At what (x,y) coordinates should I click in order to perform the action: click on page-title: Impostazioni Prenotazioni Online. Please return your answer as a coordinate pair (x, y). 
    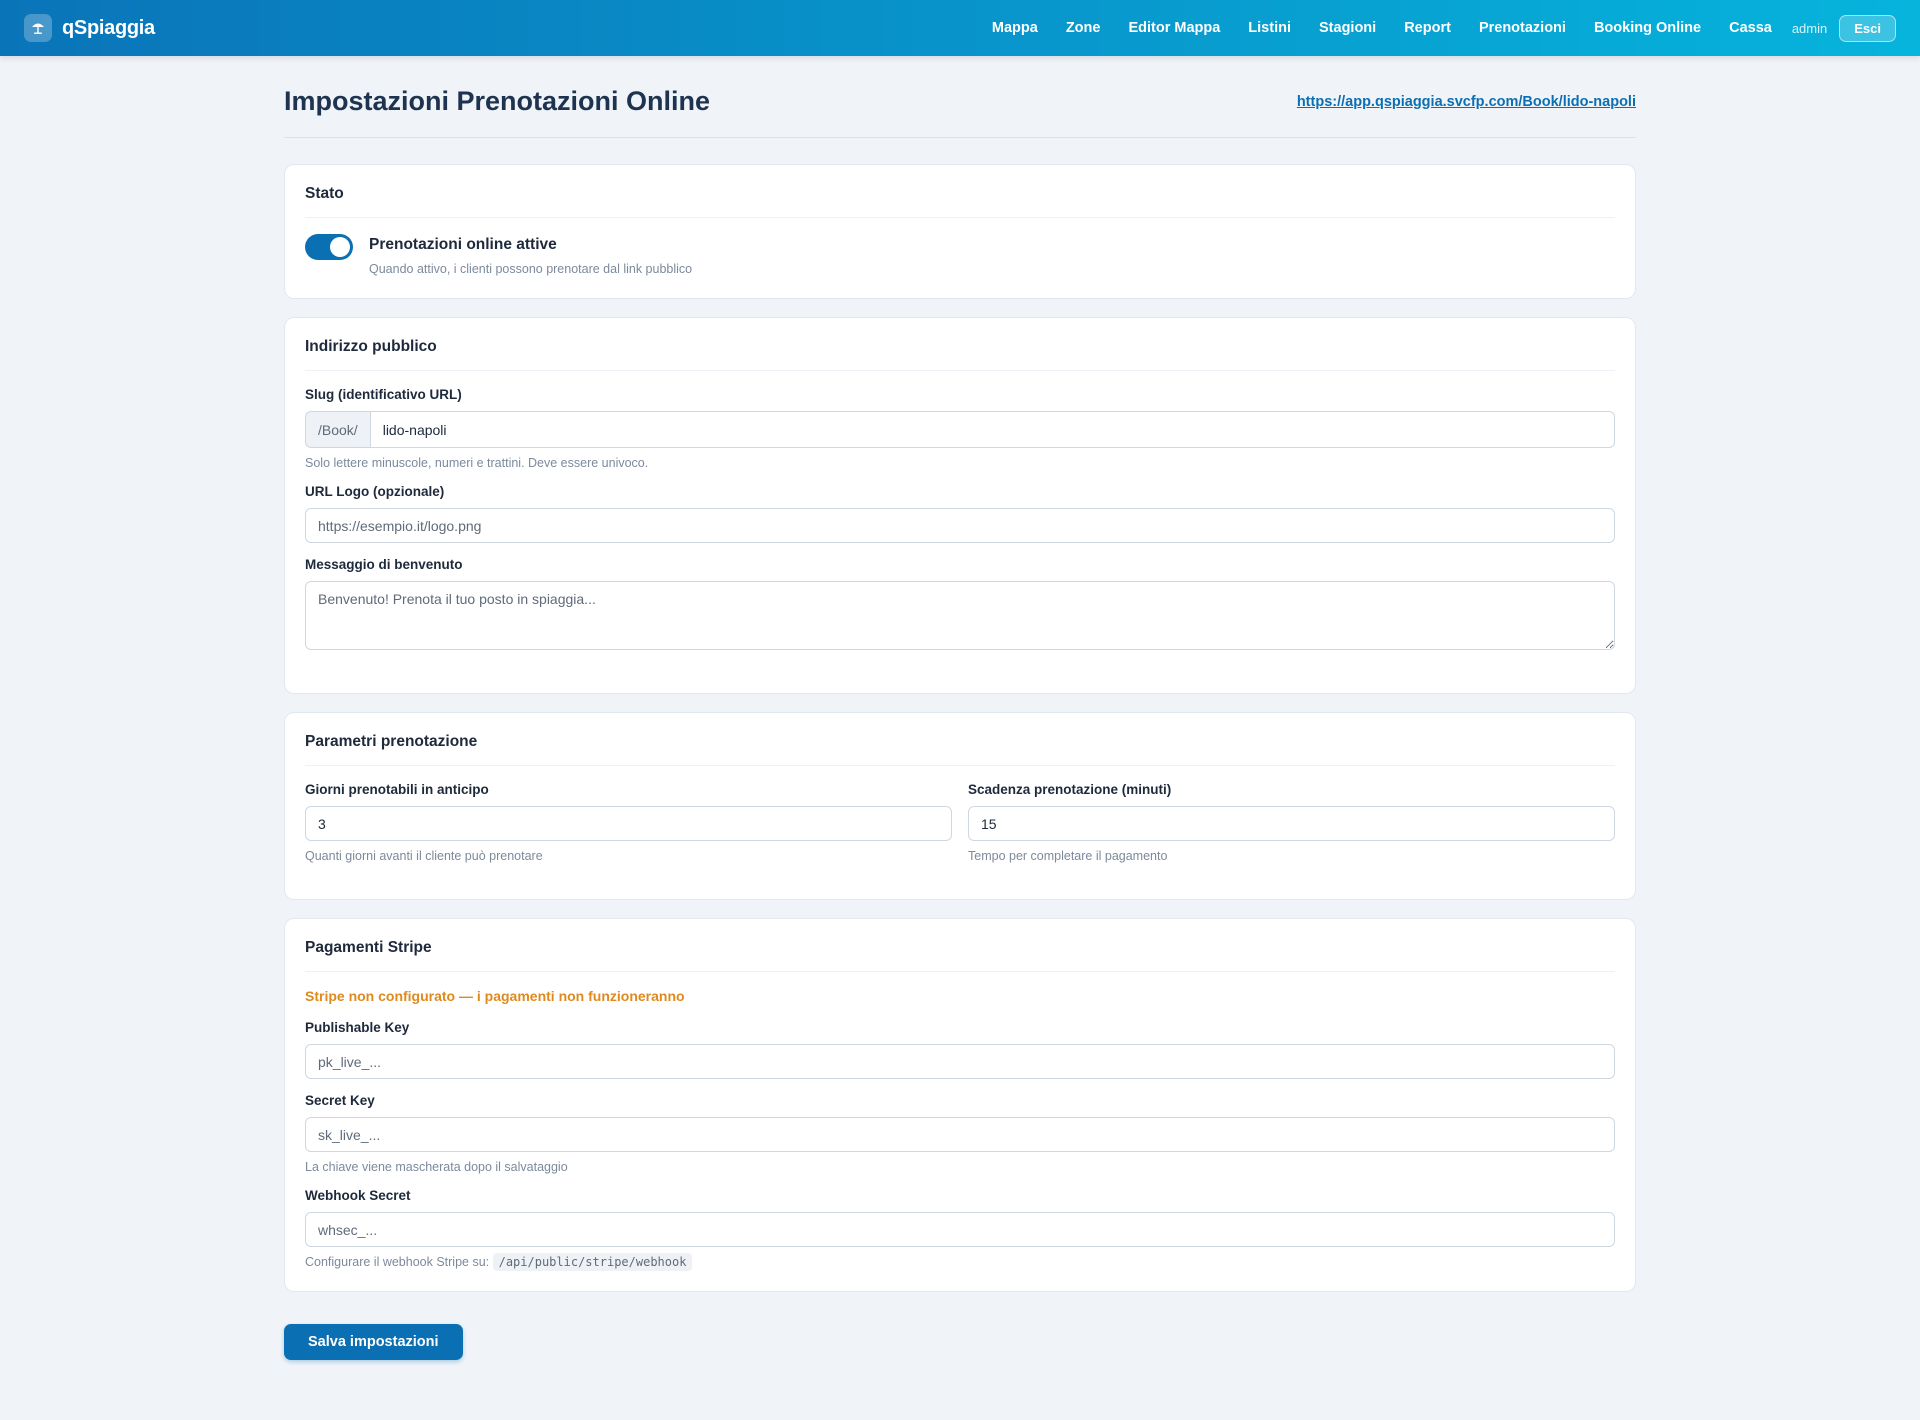
    Looking at the image, I should click on (497, 101).